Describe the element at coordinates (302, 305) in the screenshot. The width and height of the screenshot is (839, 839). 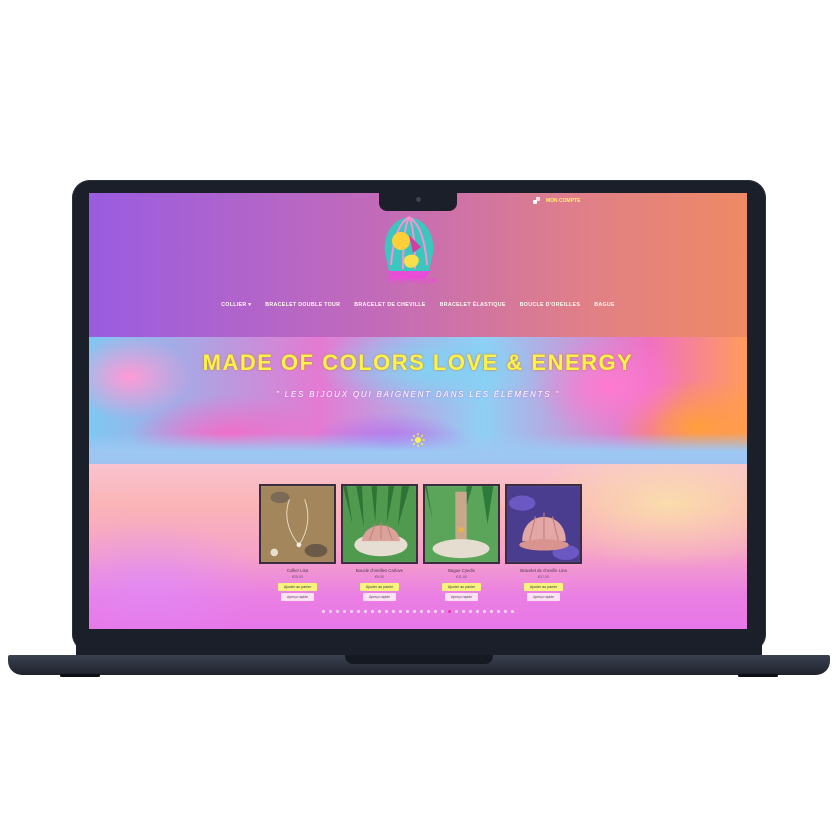
I see `nav-item-bracelet-double-tour: BRACELET DOUBLE TOUR` at that location.